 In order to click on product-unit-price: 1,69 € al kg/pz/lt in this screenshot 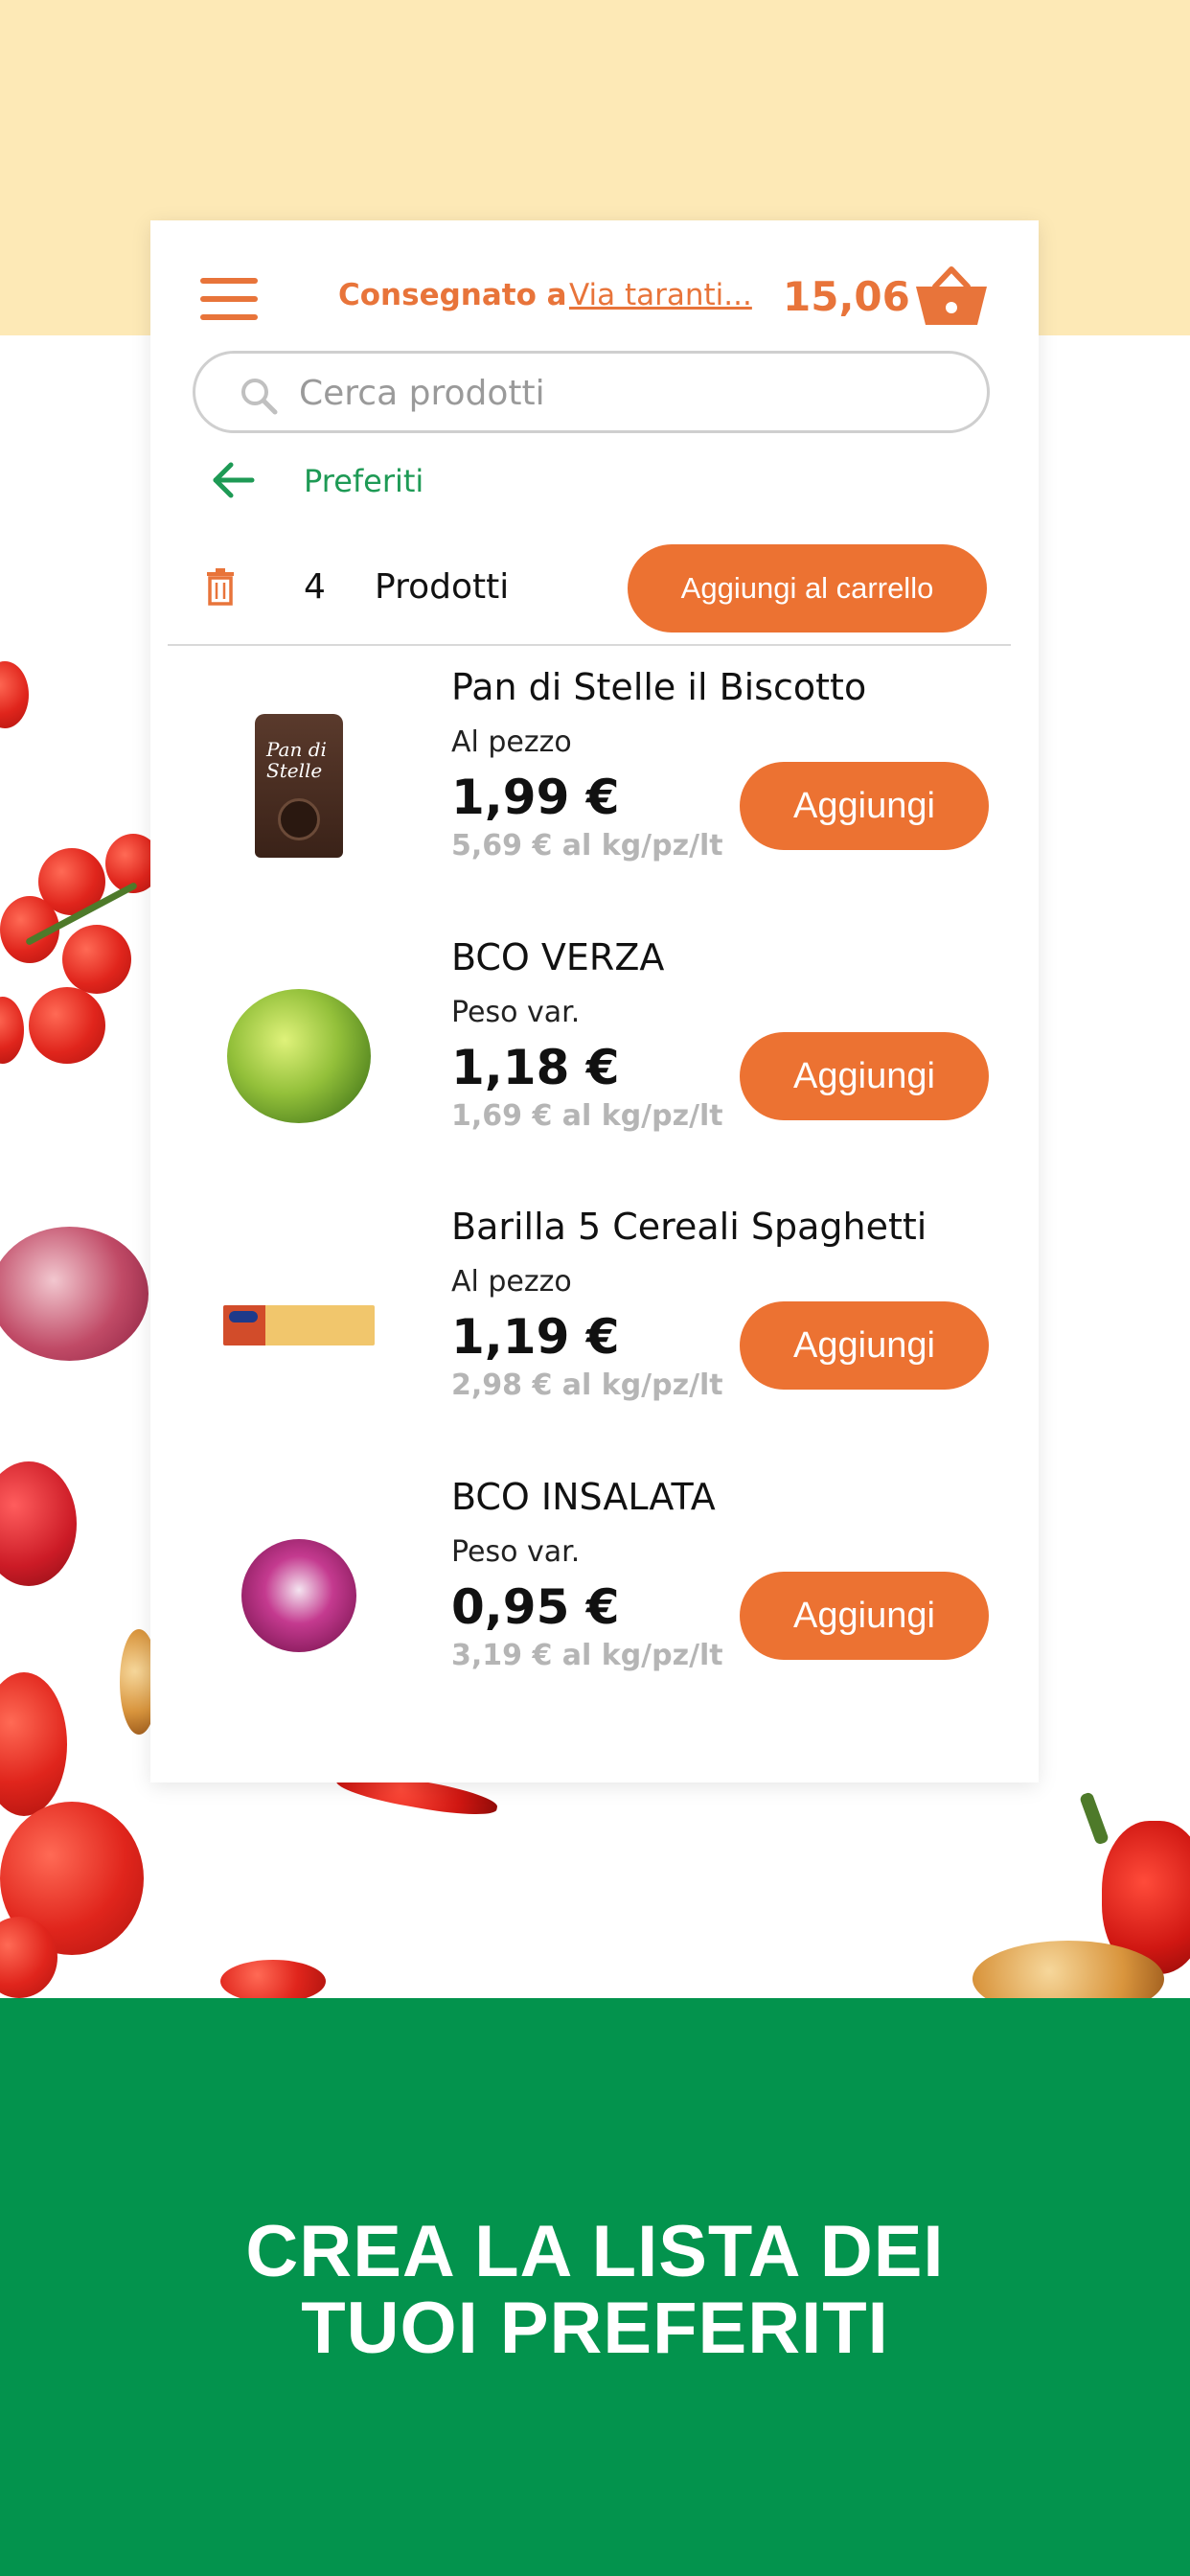, I will do `click(587, 1116)`.